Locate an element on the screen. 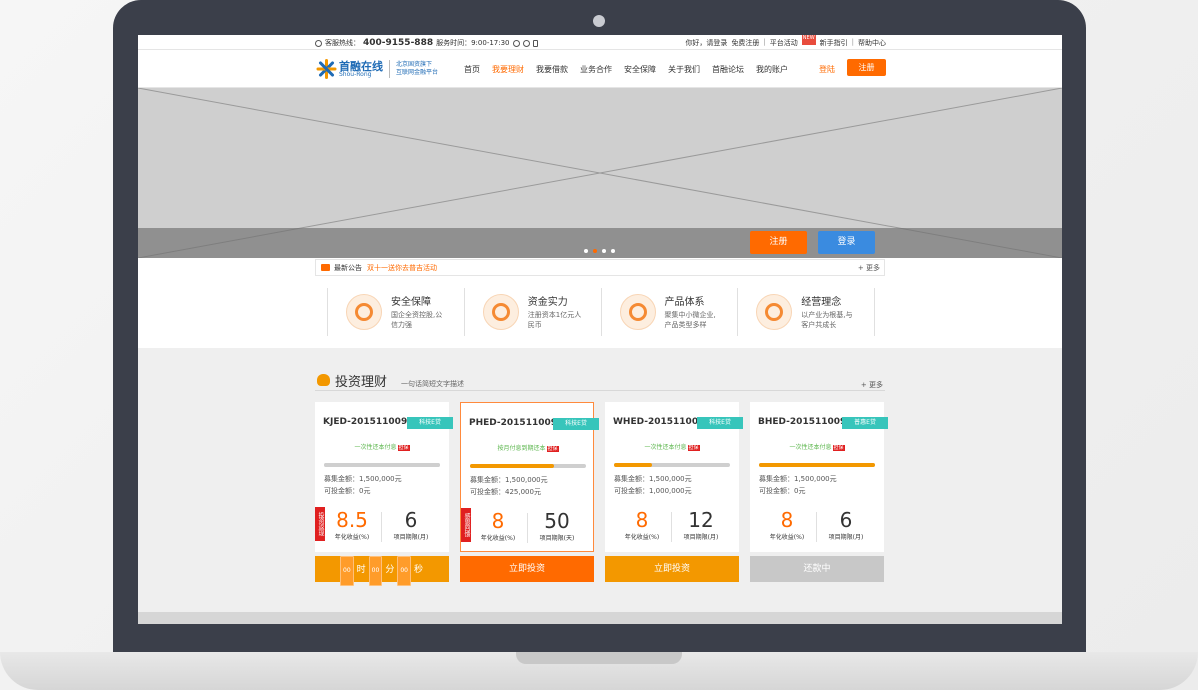 The image size is (1198, 690). newbie-guide-link: 新手指引 is located at coordinates (834, 43).